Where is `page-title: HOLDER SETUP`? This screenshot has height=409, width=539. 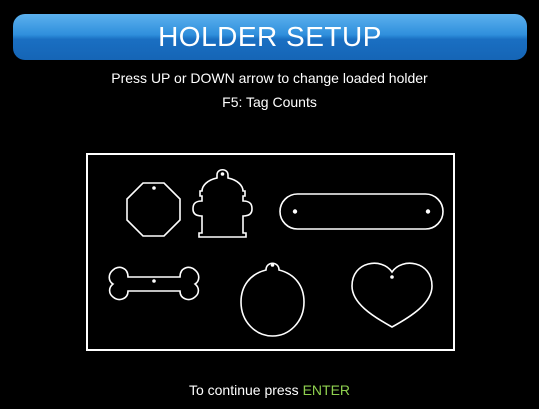
page-title: HOLDER SETUP is located at coordinates (270, 36).